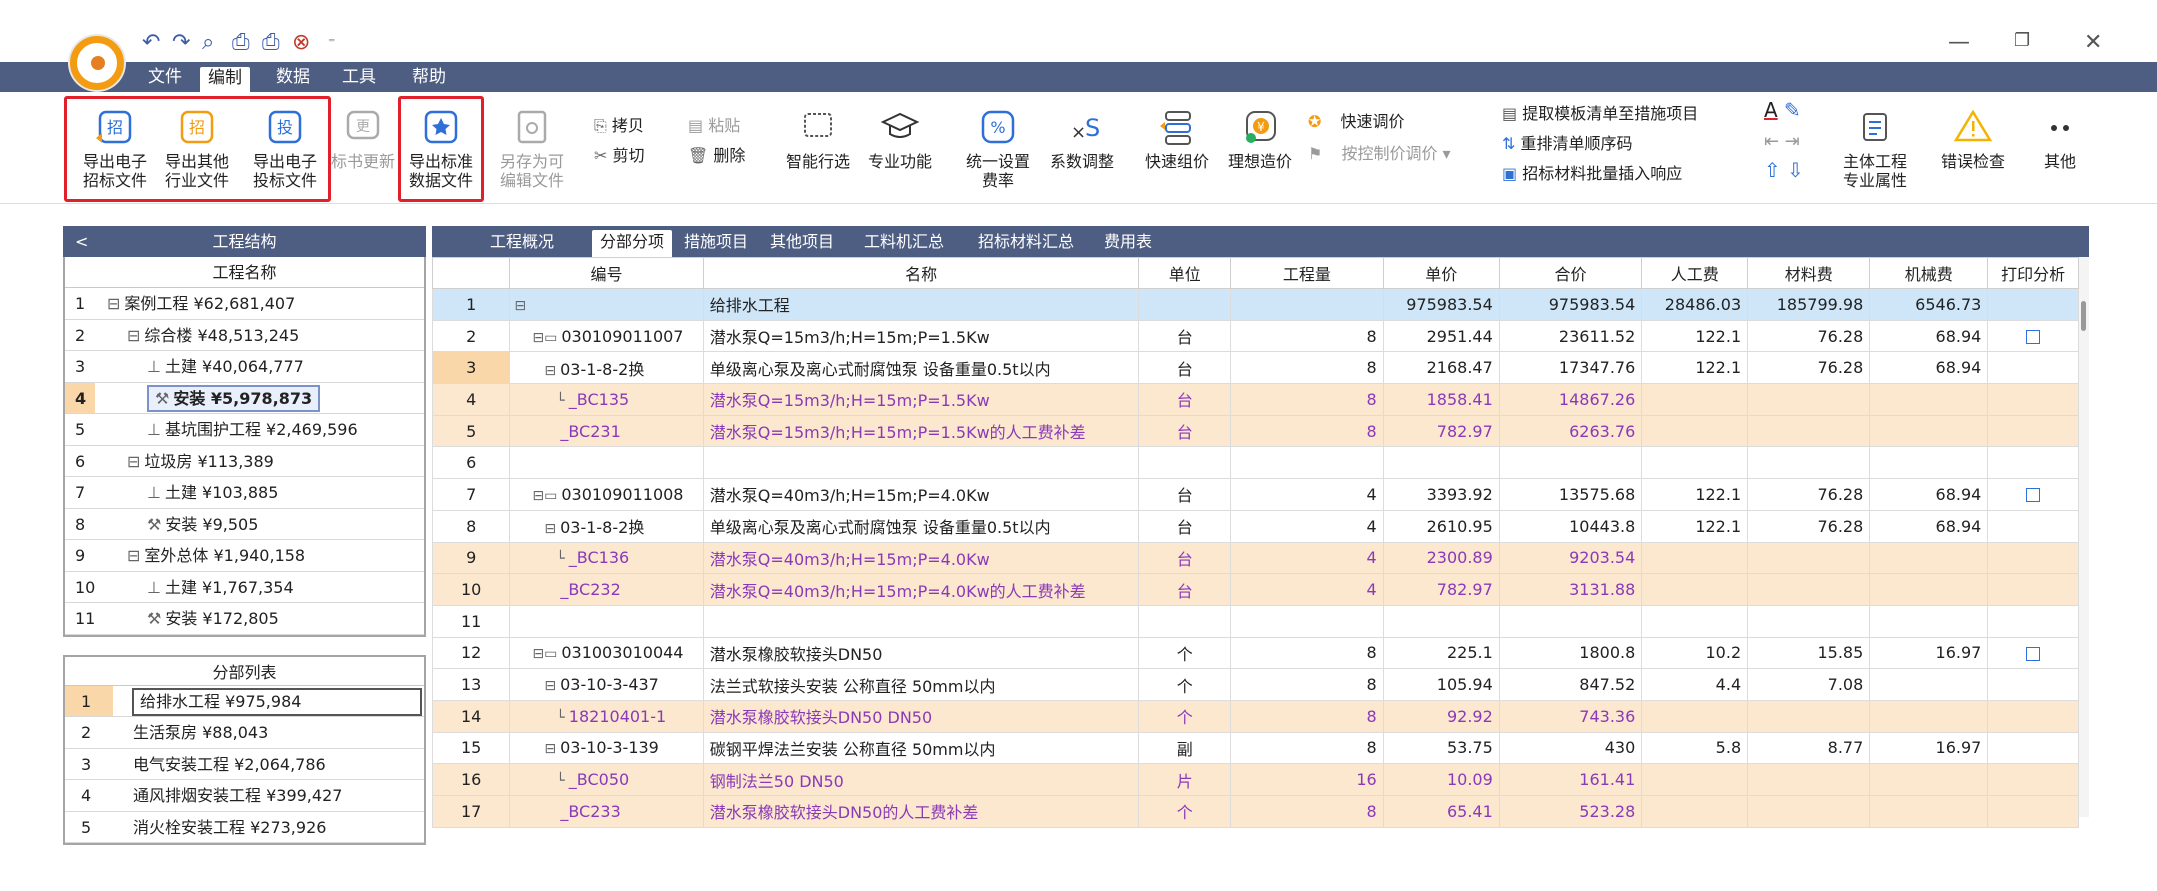  I want to click on tree-item: 10 ⊥ 土建 ¥1,767,354, so click(244, 587).